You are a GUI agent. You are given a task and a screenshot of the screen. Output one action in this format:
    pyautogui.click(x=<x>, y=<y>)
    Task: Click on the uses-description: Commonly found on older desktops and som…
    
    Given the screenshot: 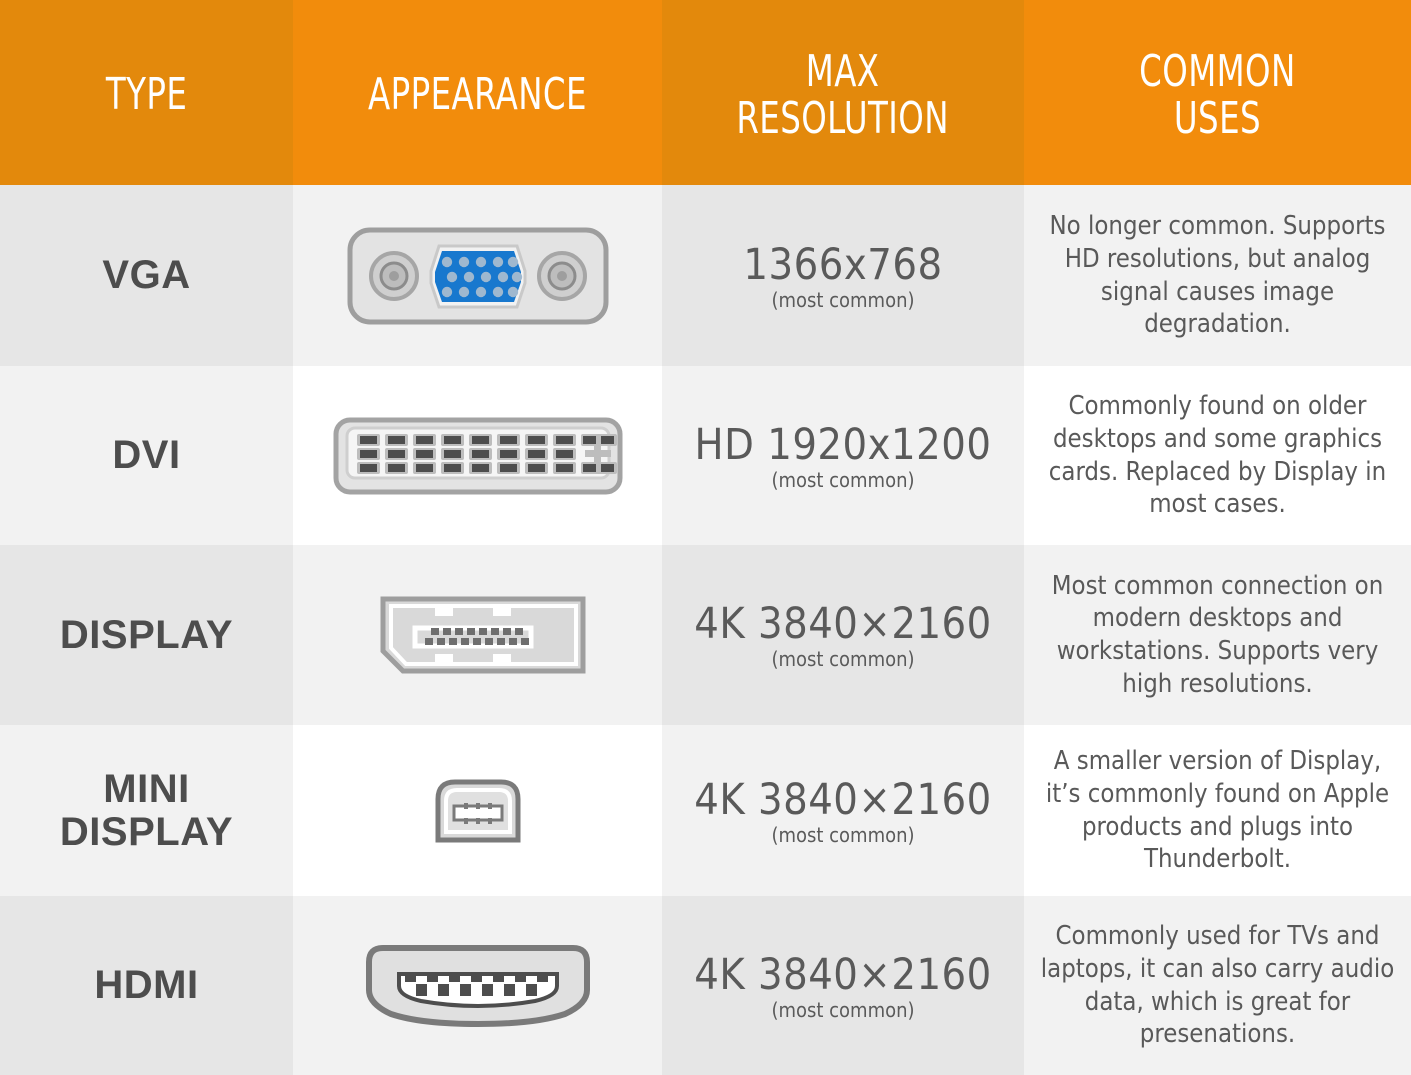 What is the action you would take?
    pyautogui.click(x=1217, y=455)
    